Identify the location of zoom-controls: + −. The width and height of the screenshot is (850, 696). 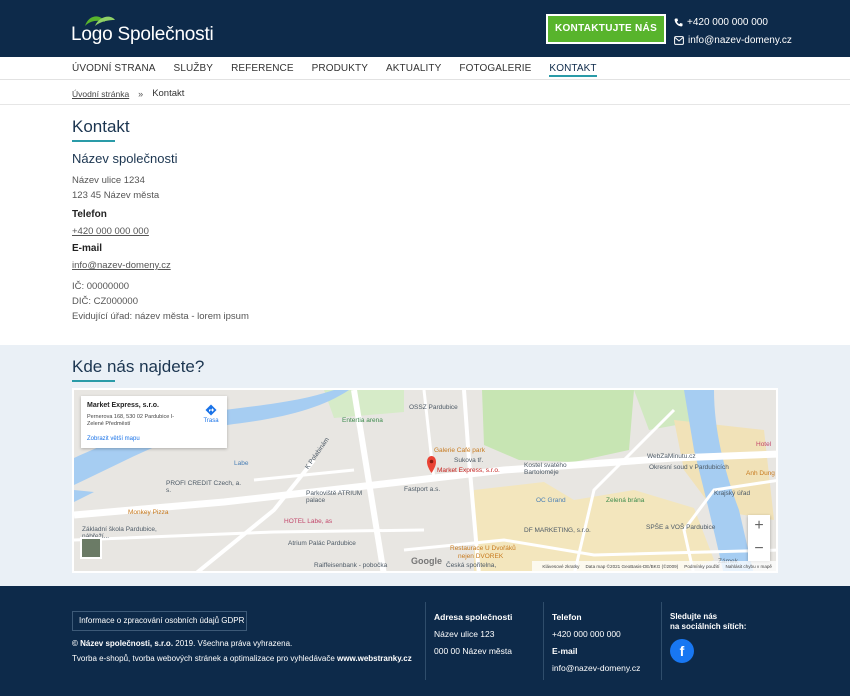
(759, 538).